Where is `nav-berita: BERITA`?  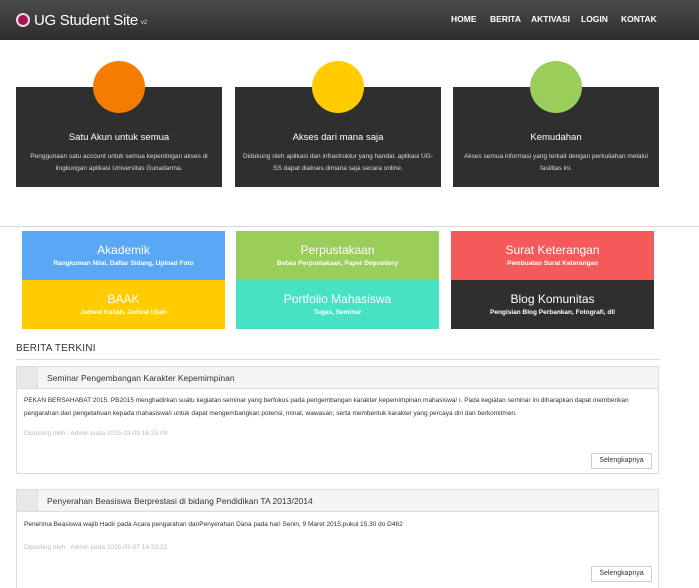 nav-berita: BERITA is located at coordinates (505, 19).